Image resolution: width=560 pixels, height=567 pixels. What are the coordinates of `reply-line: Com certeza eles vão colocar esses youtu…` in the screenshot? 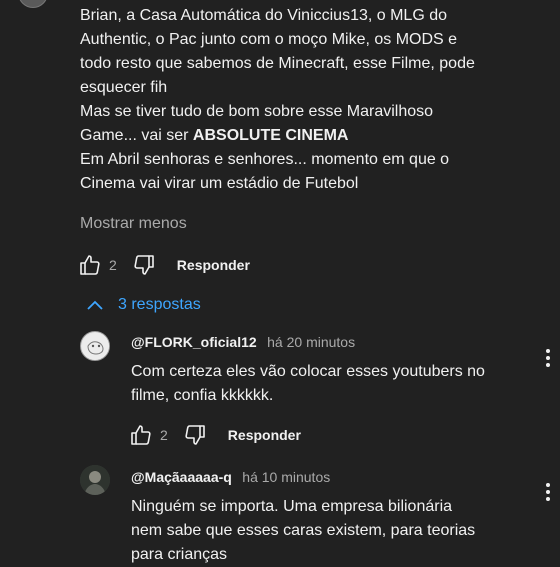 It's located at (308, 371).